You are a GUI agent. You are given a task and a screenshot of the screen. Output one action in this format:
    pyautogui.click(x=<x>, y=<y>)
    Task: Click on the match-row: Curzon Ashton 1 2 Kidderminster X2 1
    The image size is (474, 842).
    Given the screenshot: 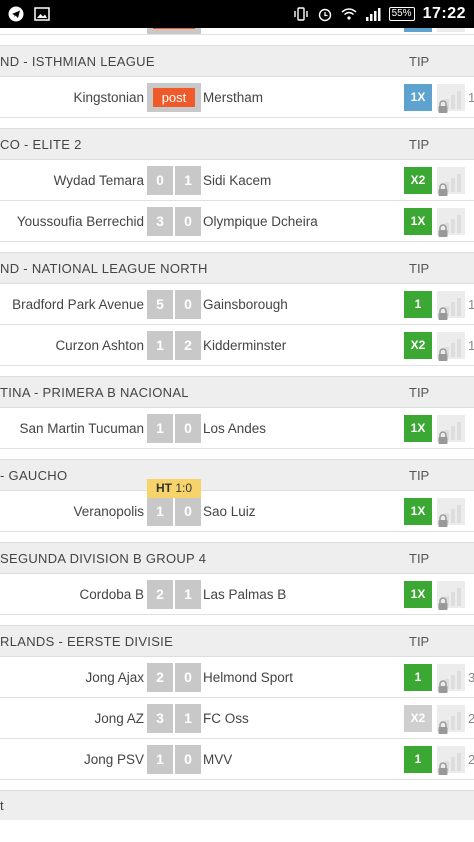 What is the action you would take?
    pyautogui.click(x=237, y=345)
    